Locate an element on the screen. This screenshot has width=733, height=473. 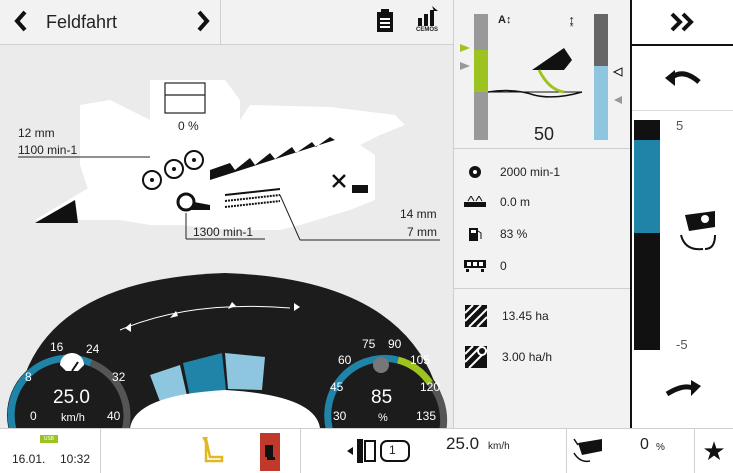
fuel-value: 83 % is located at coordinates (514, 234).